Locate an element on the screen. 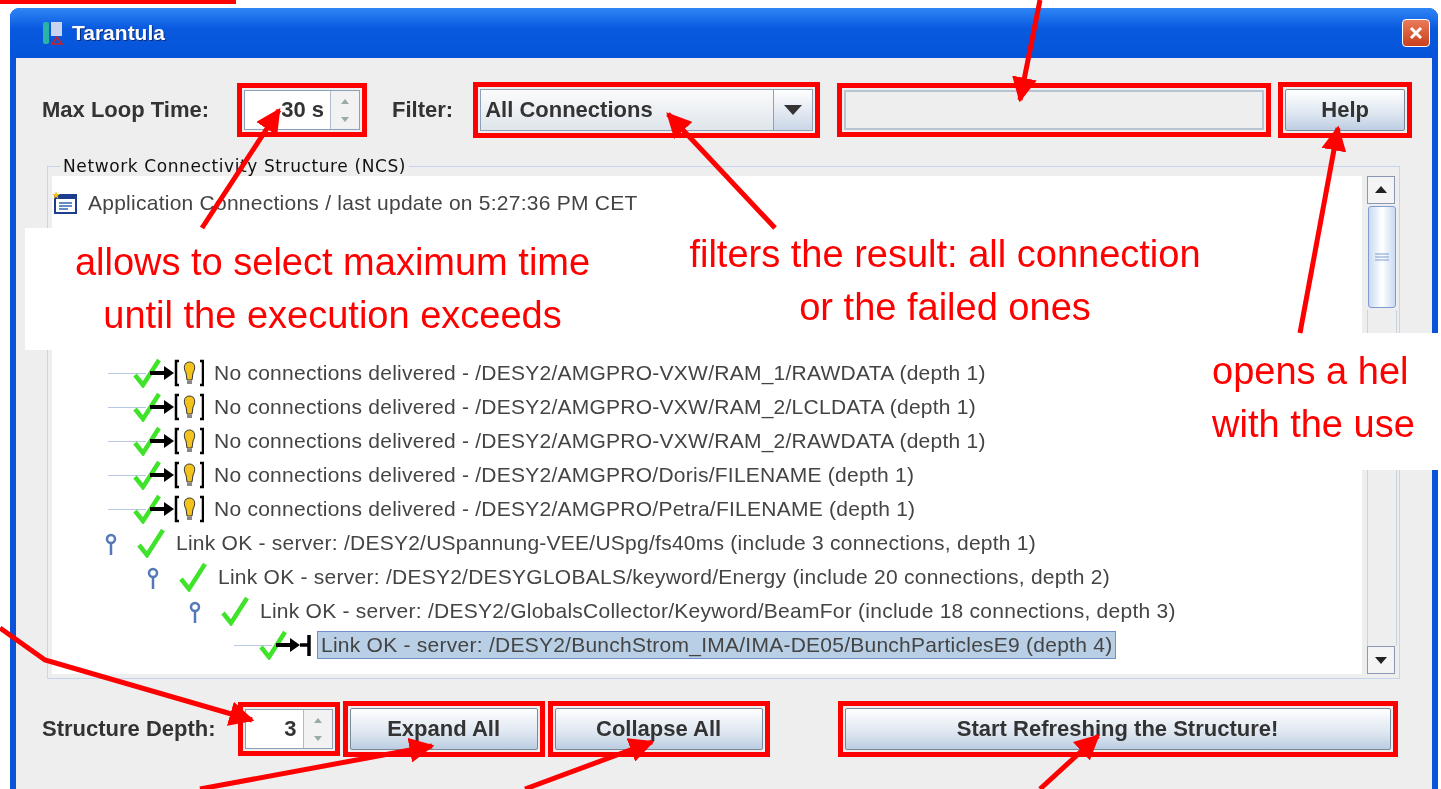 This screenshot has height=789, width=1441. text-field is located at coordinates (1054, 110).